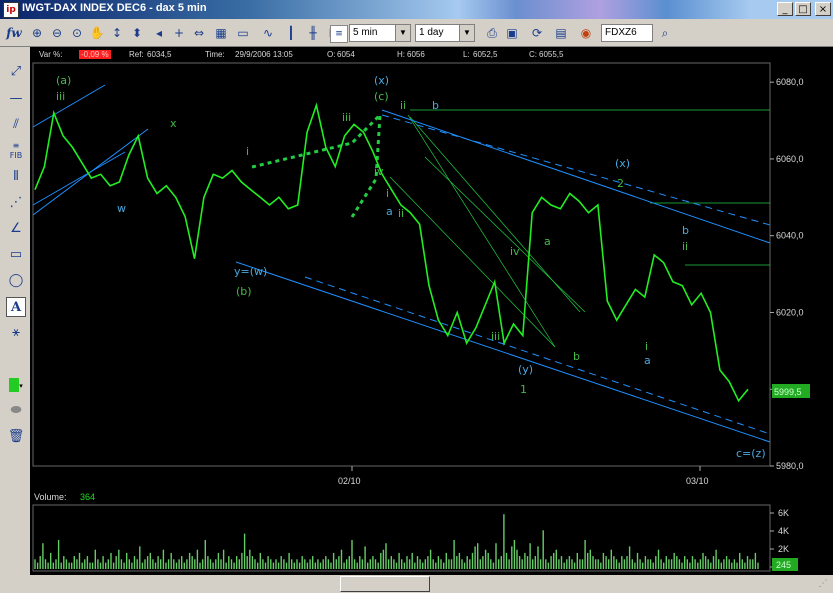 Image resolution: width=833 pixels, height=593 pixels. What do you see at coordinates (14, 33) in the screenshot?
I see `fw-icon: fw` at bounding box center [14, 33].